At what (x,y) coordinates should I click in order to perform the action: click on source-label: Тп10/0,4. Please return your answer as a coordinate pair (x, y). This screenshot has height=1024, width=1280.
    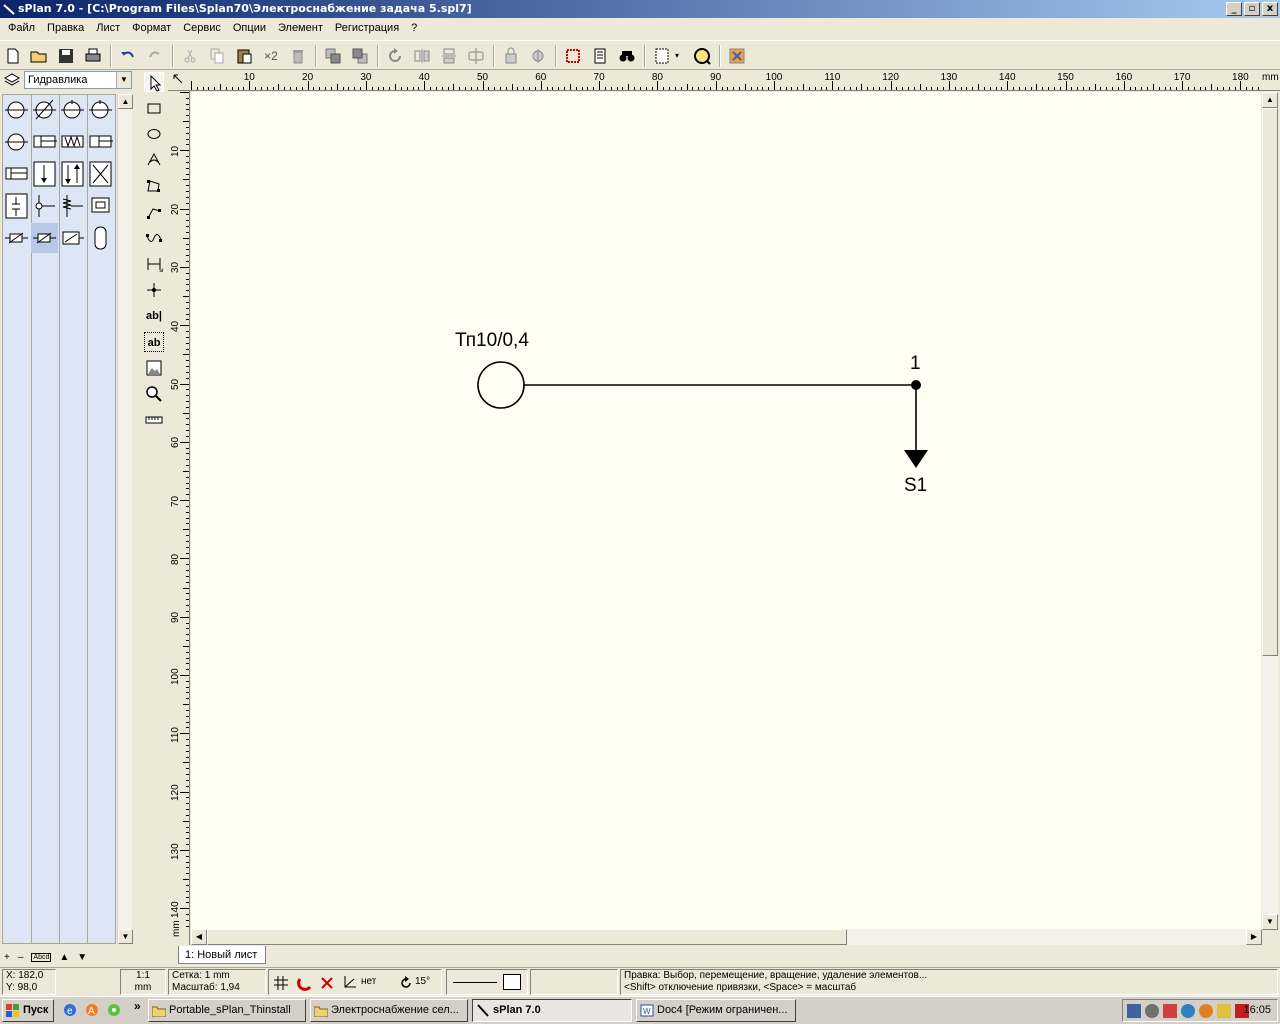
    Looking at the image, I should click on (492, 340).